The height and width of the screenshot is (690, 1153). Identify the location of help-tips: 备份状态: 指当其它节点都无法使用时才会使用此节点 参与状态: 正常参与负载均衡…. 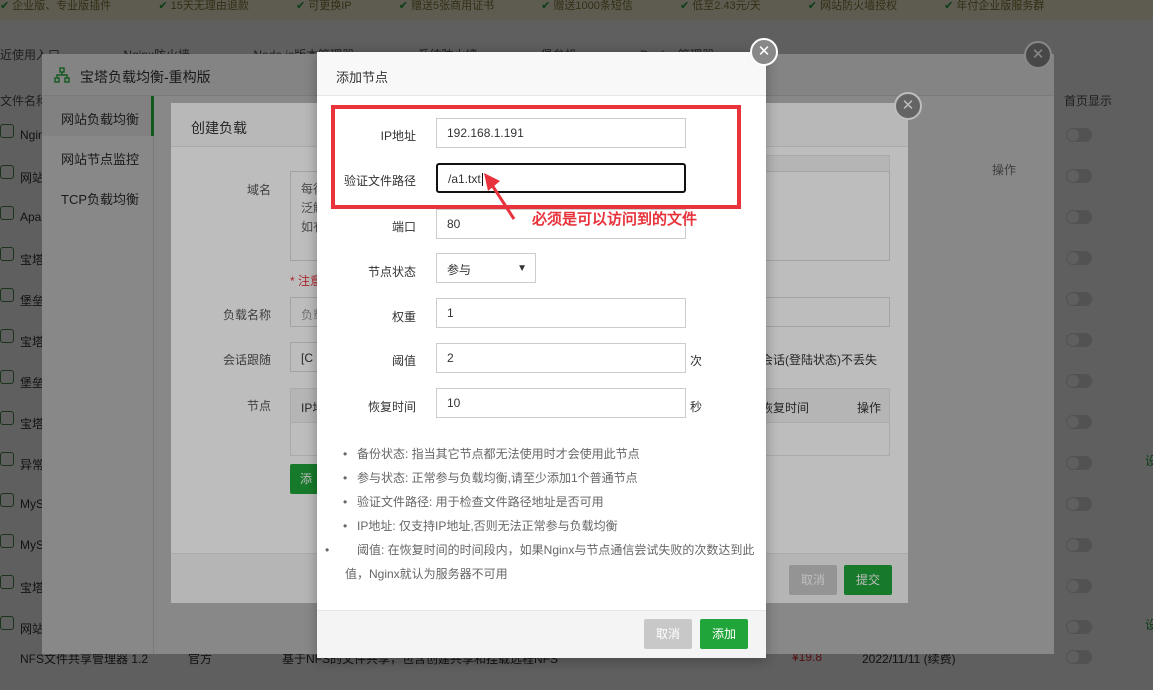
(534, 514).